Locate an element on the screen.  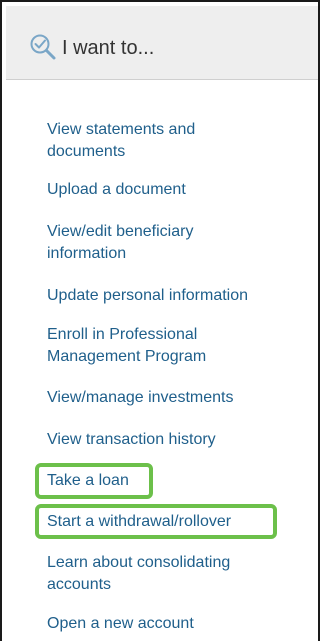
link-label: Open a new account is located at coordinates (120, 623).